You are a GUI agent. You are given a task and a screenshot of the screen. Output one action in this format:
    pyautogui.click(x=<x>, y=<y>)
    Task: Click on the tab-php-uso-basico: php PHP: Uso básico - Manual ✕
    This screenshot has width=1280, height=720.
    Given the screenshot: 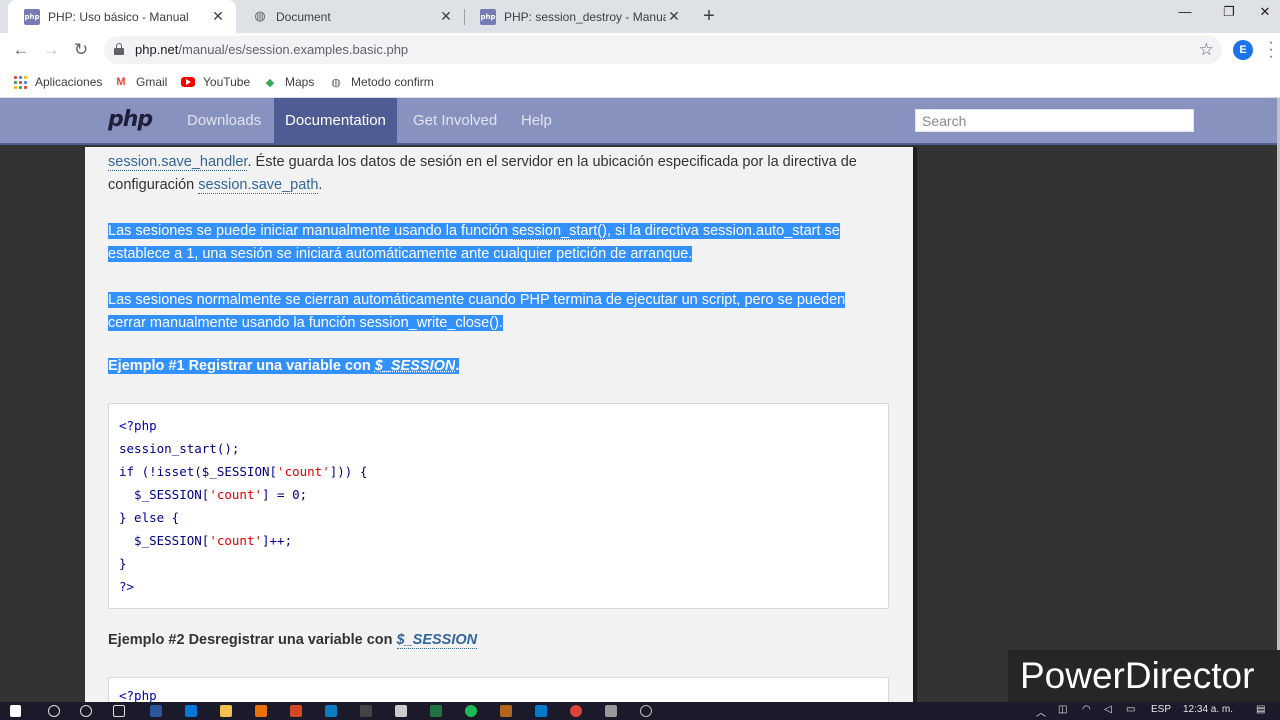 What is the action you would take?
    pyautogui.click(x=122, y=16)
    